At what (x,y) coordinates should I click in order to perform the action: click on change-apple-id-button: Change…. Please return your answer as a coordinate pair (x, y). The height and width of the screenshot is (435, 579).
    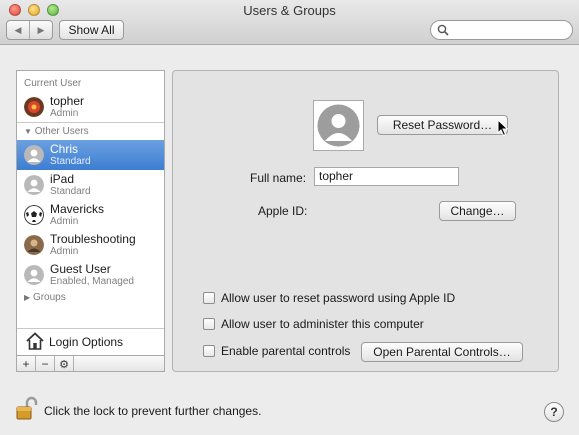
    Looking at the image, I should click on (477, 211).